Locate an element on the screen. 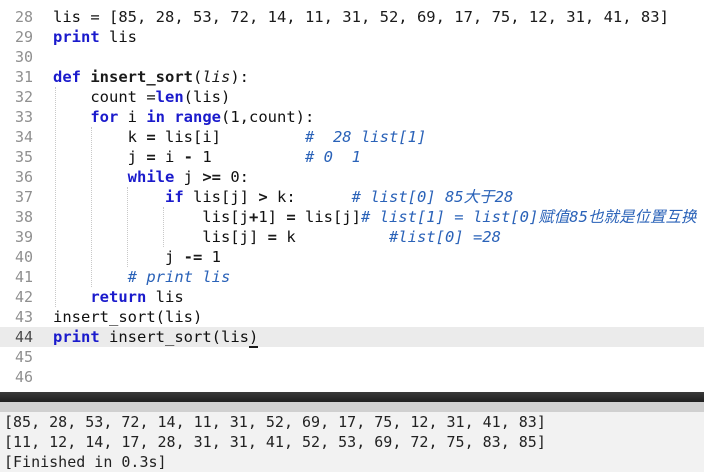 Image resolution: width=704 pixels, height=472 pixels. code-text: insert_sort(lis) is located at coordinates (127, 317).